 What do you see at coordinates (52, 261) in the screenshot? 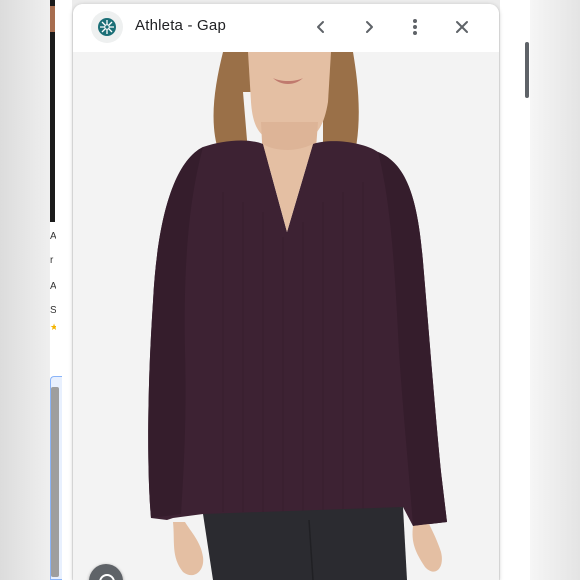
I see `background-text-fragment: r` at bounding box center [52, 261].